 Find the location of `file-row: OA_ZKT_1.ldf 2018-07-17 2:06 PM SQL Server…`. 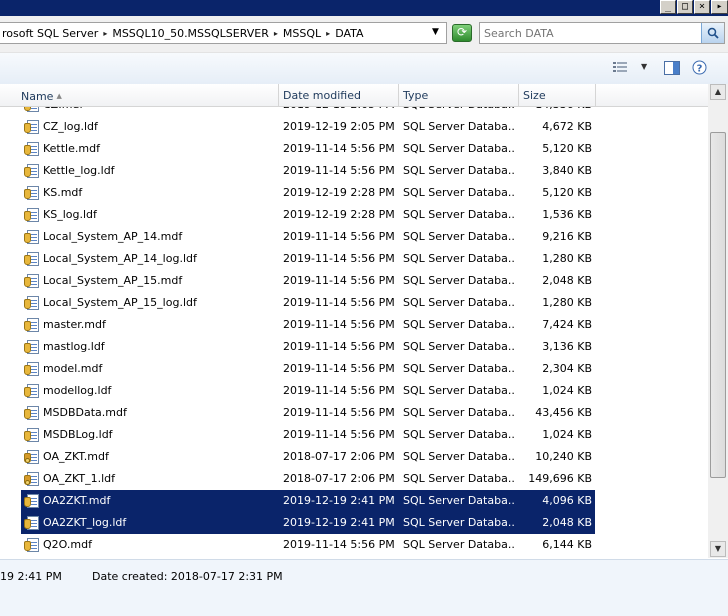

file-row: OA_ZKT_1.ldf 2018-07-17 2:06 PM SQL Server… is located at coordinates (354, 479).